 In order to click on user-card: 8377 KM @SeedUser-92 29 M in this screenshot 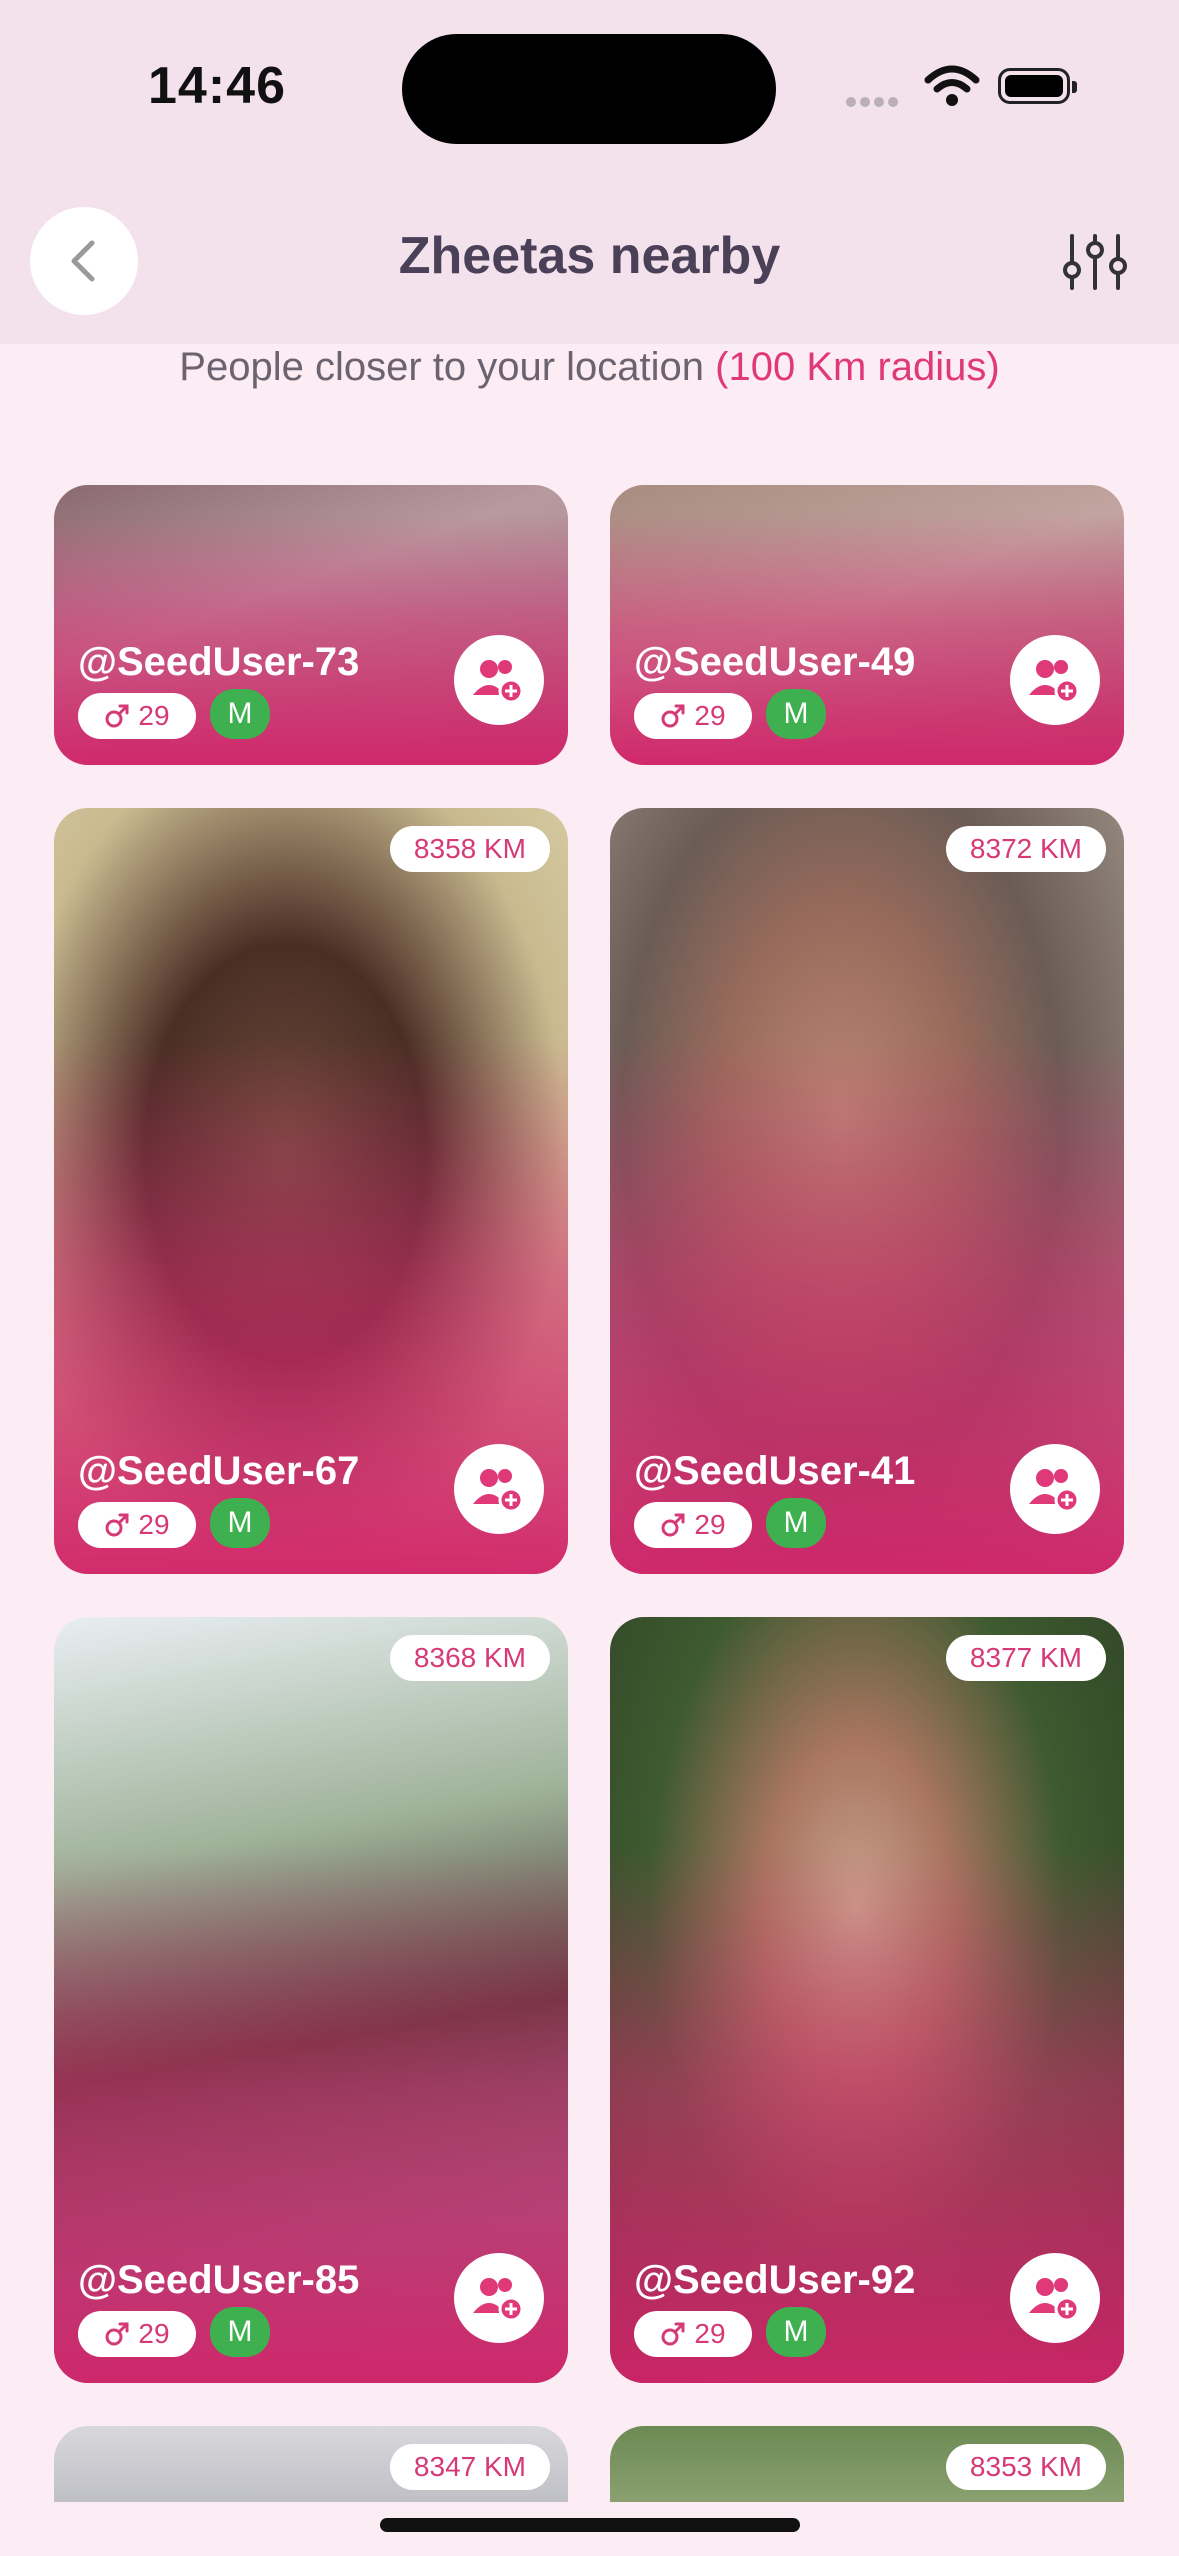, I will do `click(867, 2000)`.